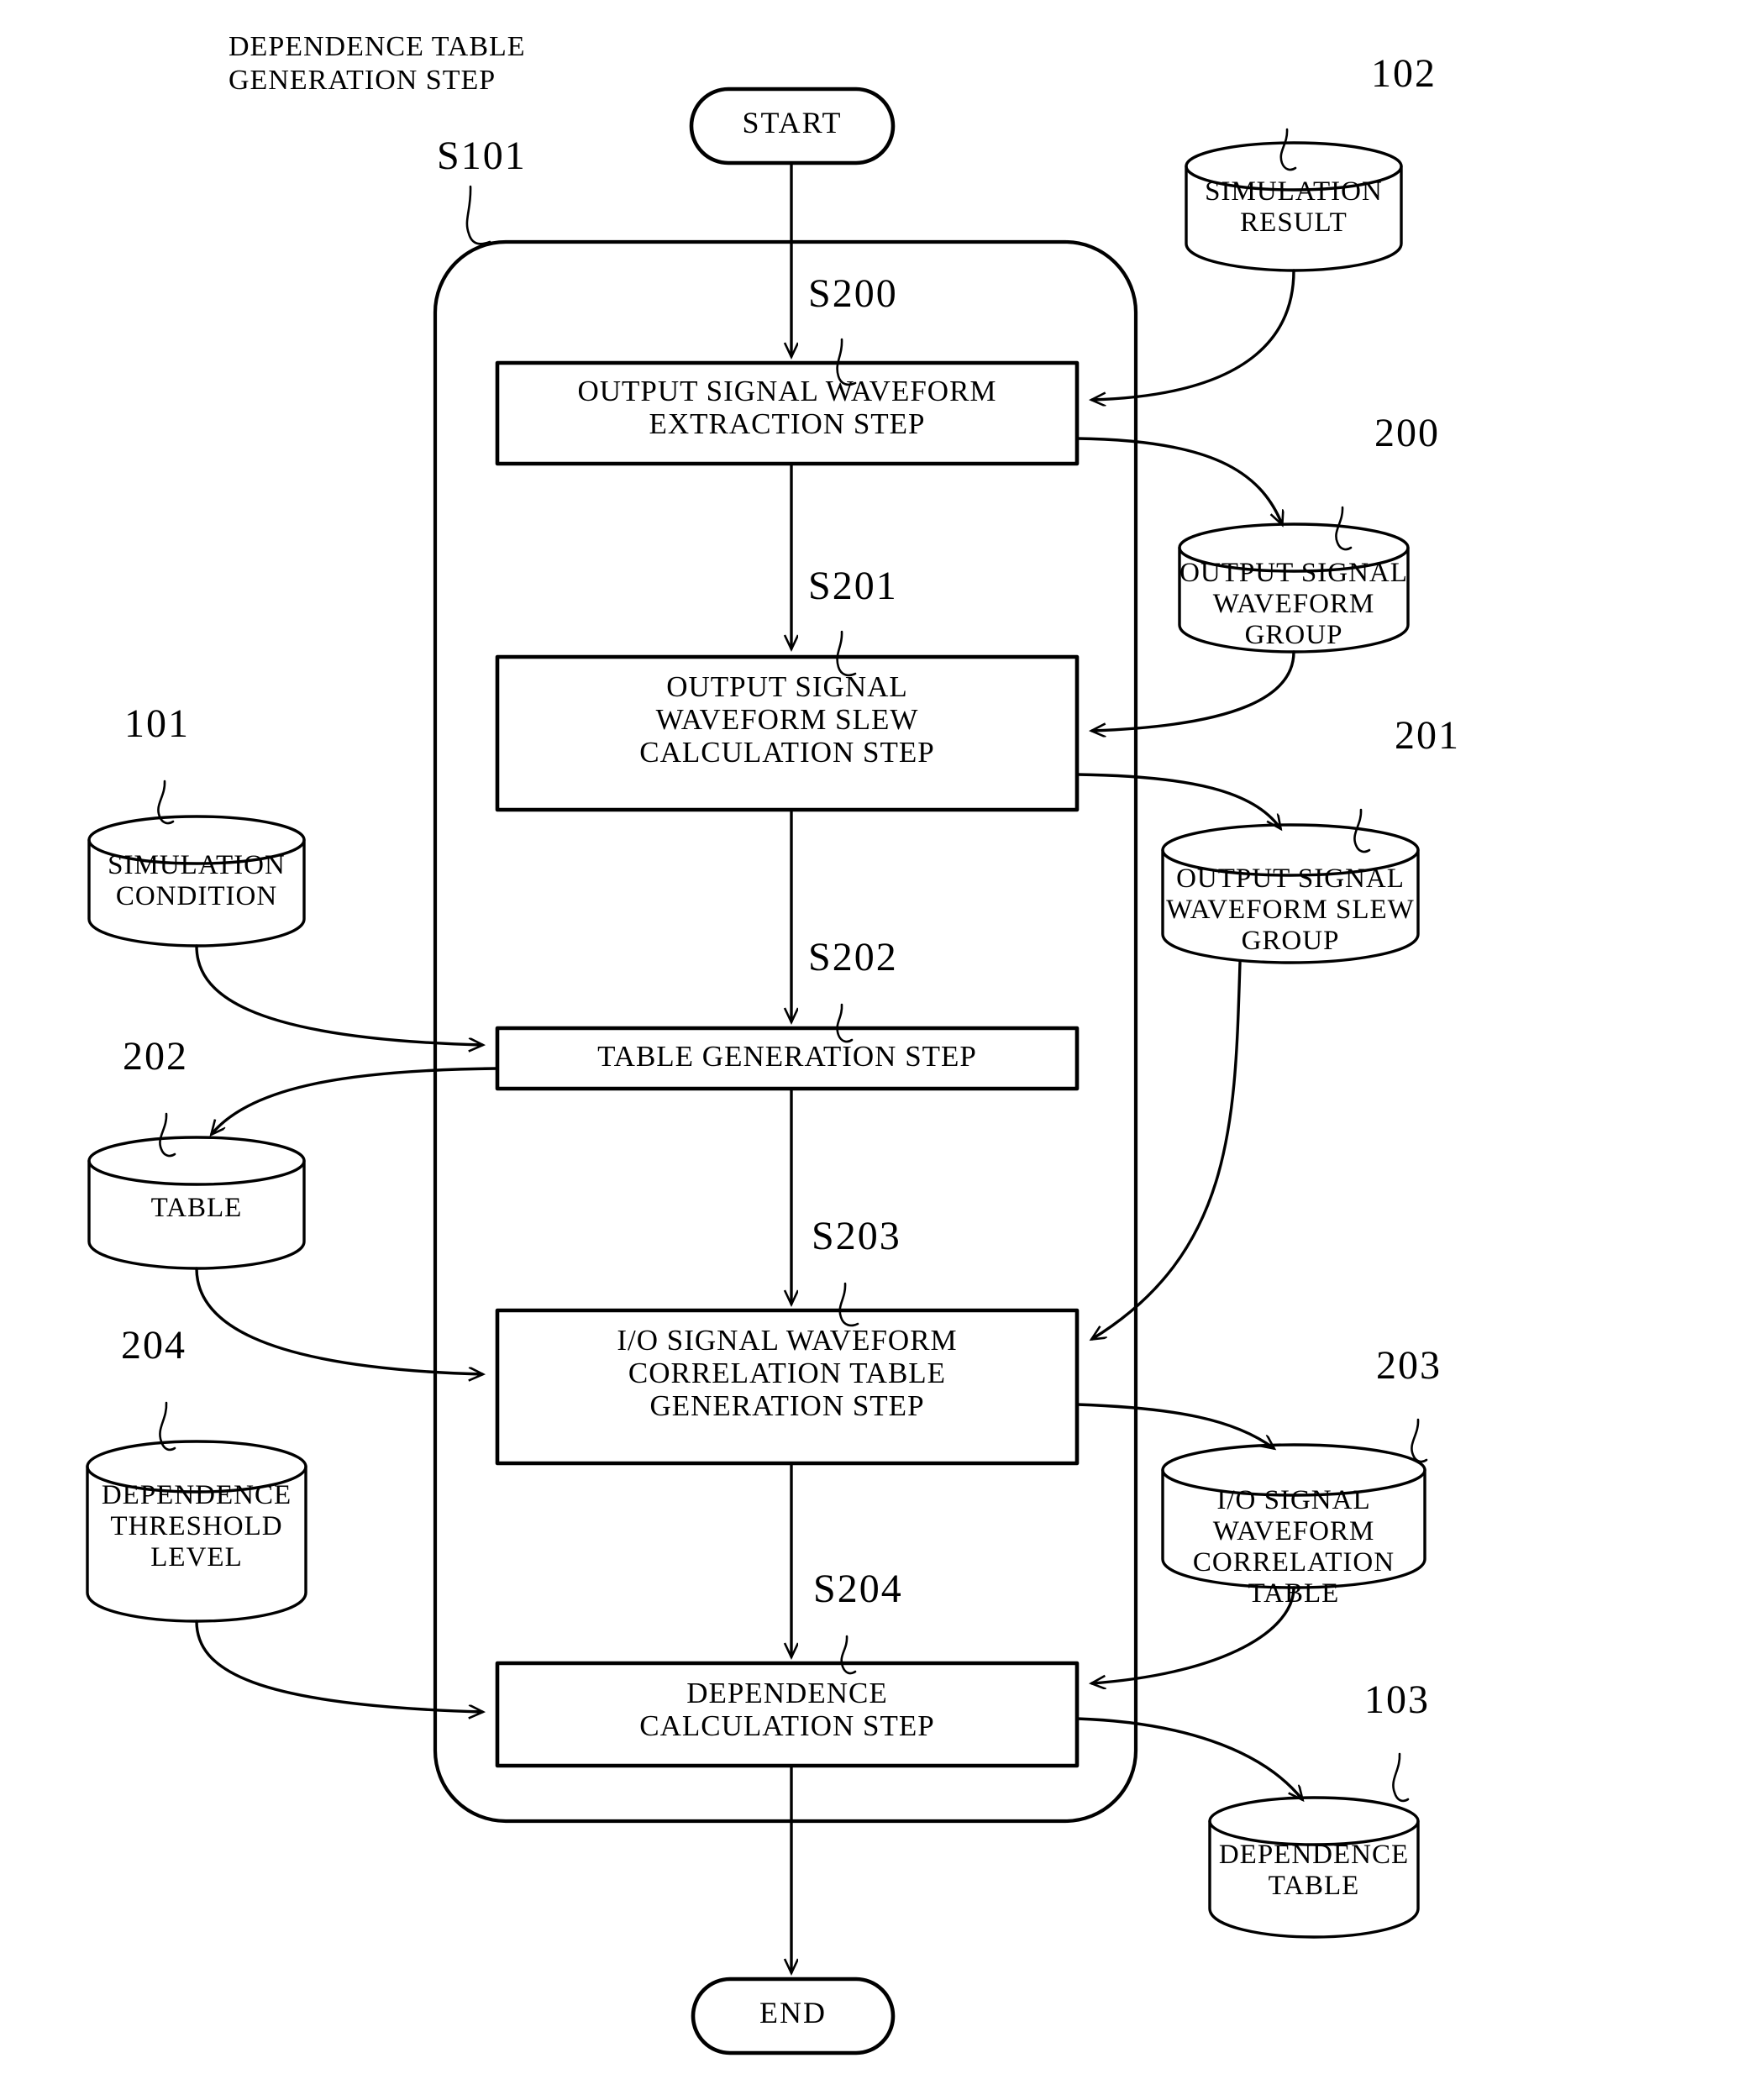  What do you see at coordinates (377, 64) in the screenshot?
I see `figure-title: DEPENDENCE TABLE GENERATION STEP` at bounding box center [377, 64].